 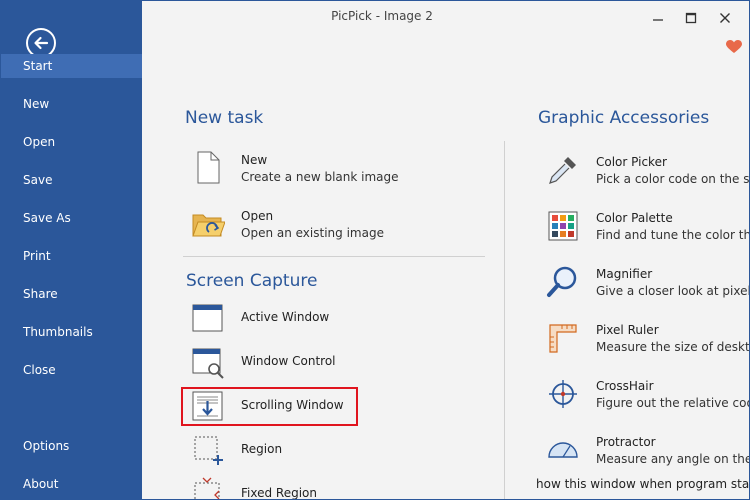 What do you see at coordinates (627, 330) in the screenshot?
I see `pixel-ruler-label: Pixel Ruler` at bounding box center [627, 330].